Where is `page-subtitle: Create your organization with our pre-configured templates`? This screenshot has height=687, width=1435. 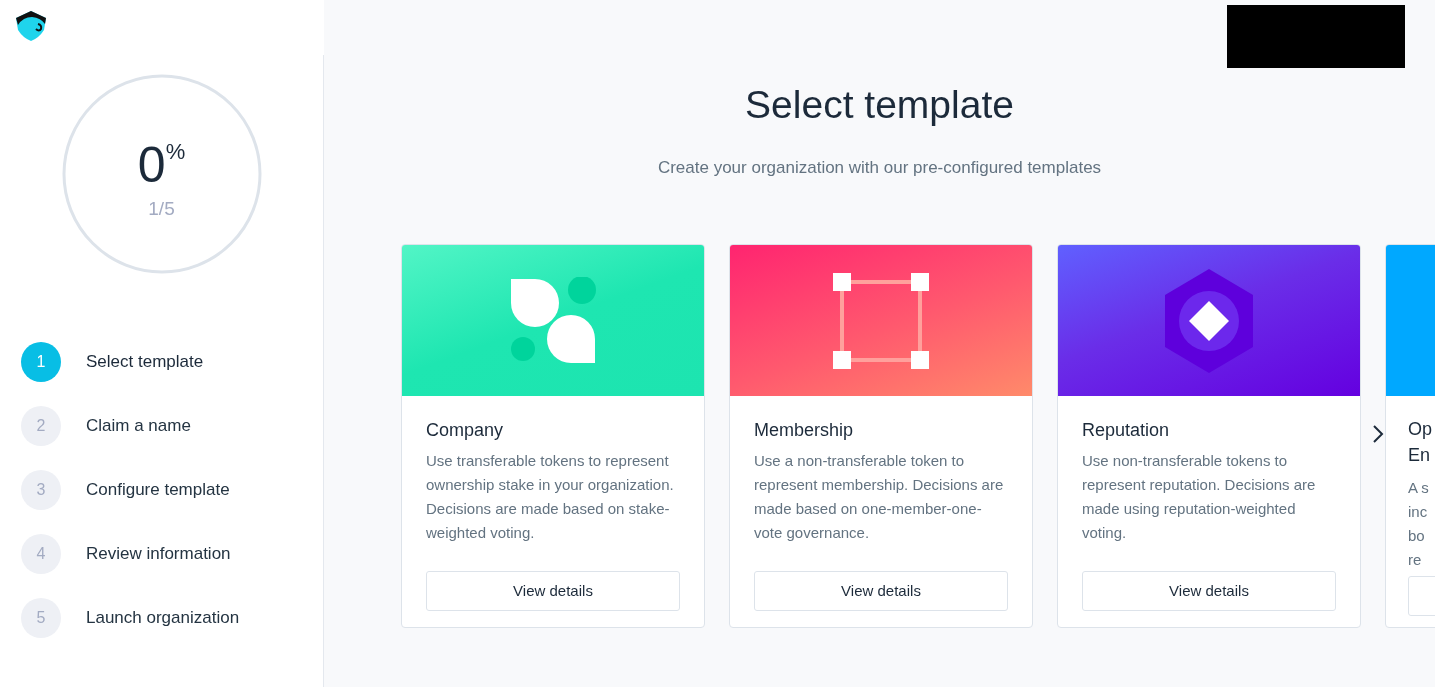 page-subtitle: Create your organization with our pre-configured templates is located at coordinates (879, 168).